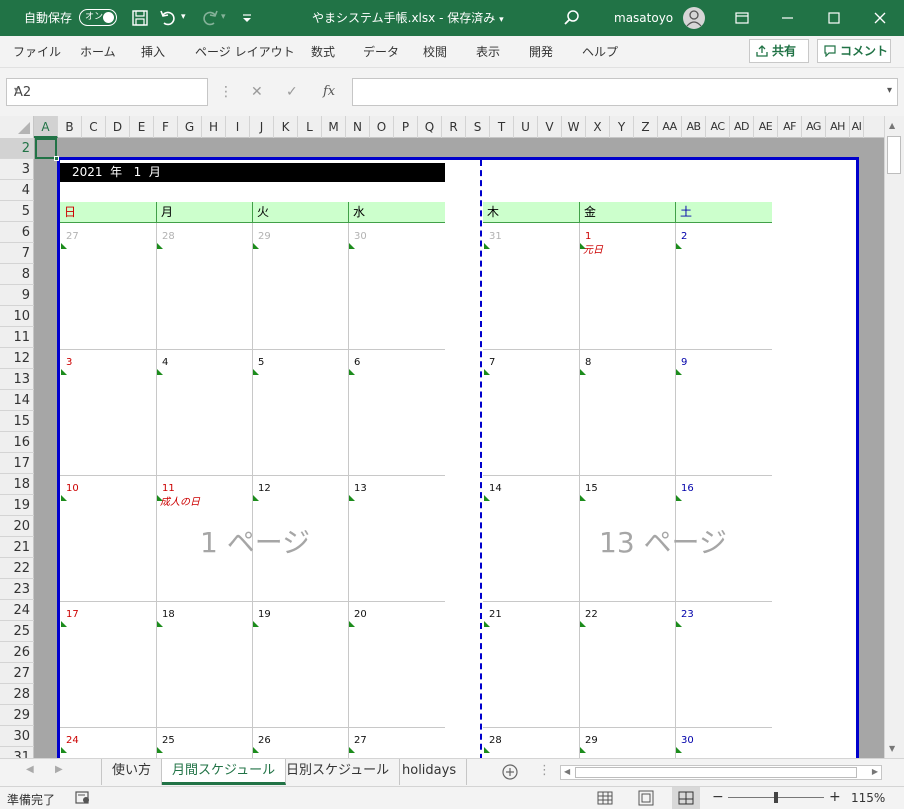  I want to click on page-break-view-button, so click(686, 798).